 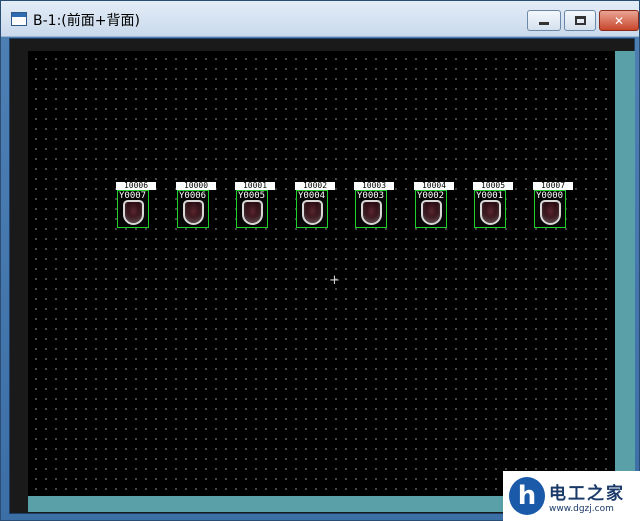 I want to click on crosshair-cursor-icon: +, so click(x=334, y=280).